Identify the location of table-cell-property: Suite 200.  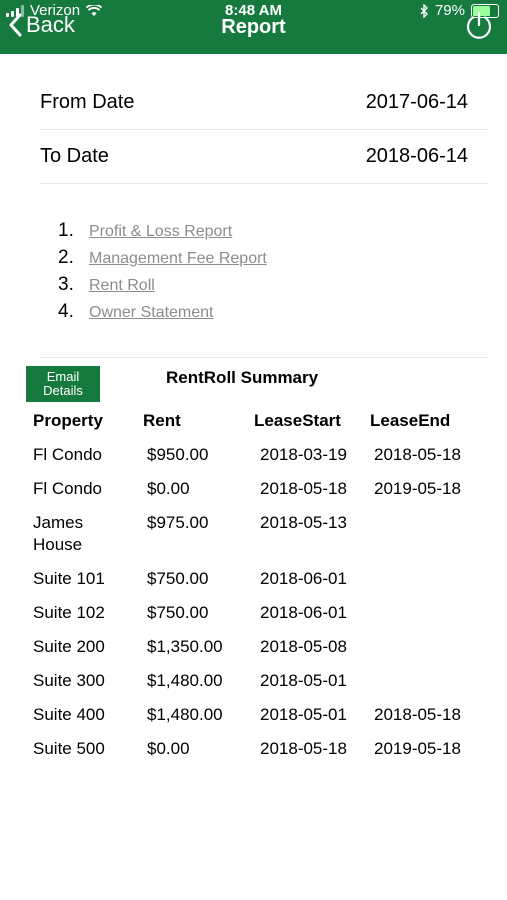
(69, 646).